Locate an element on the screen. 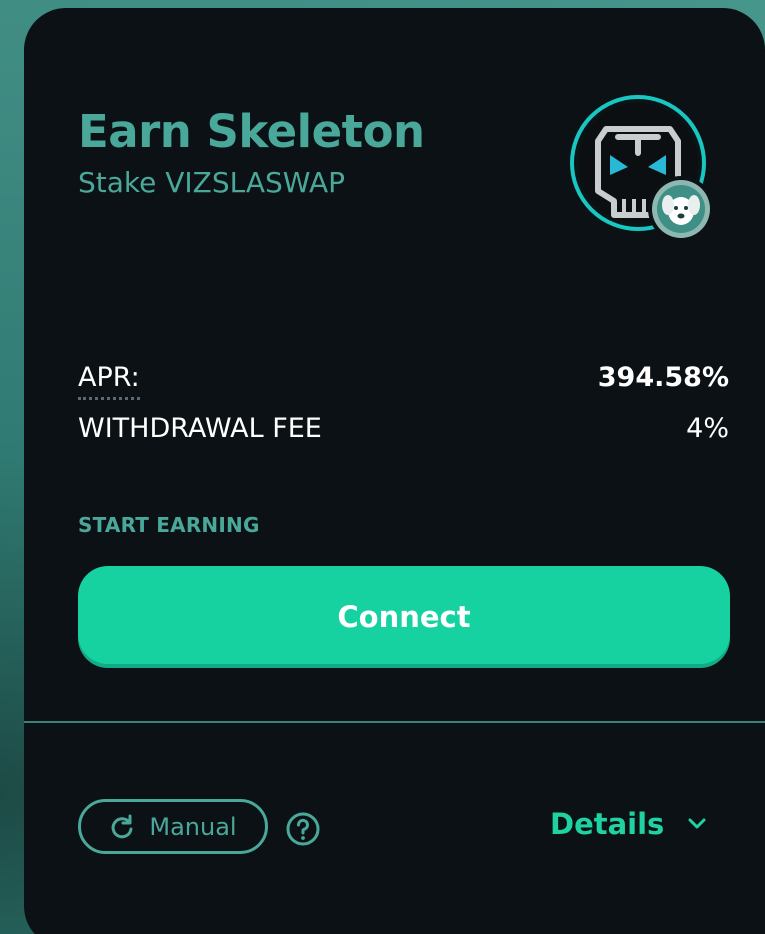 The image size is (765, 934). details-label: Details is located at coordinates (607, 824).